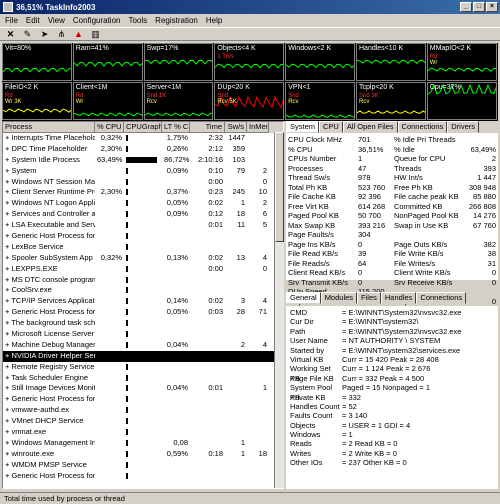  I want to click on tree-icon: ⋔, so click(61, 34).